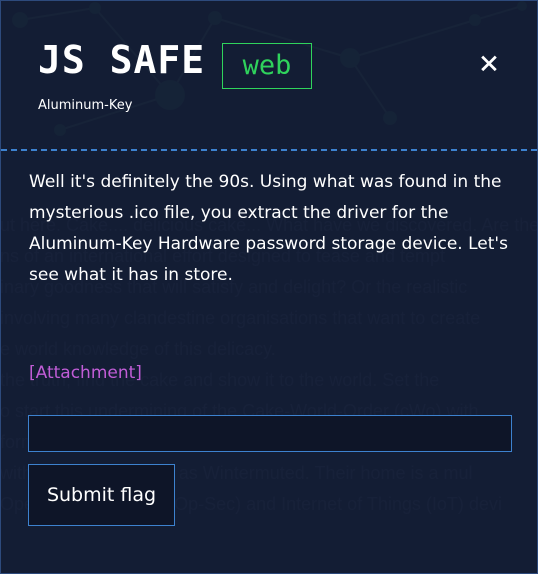 This screenshot has height=574, width=538. I want to click on category-badge: web, so click(267, 66).